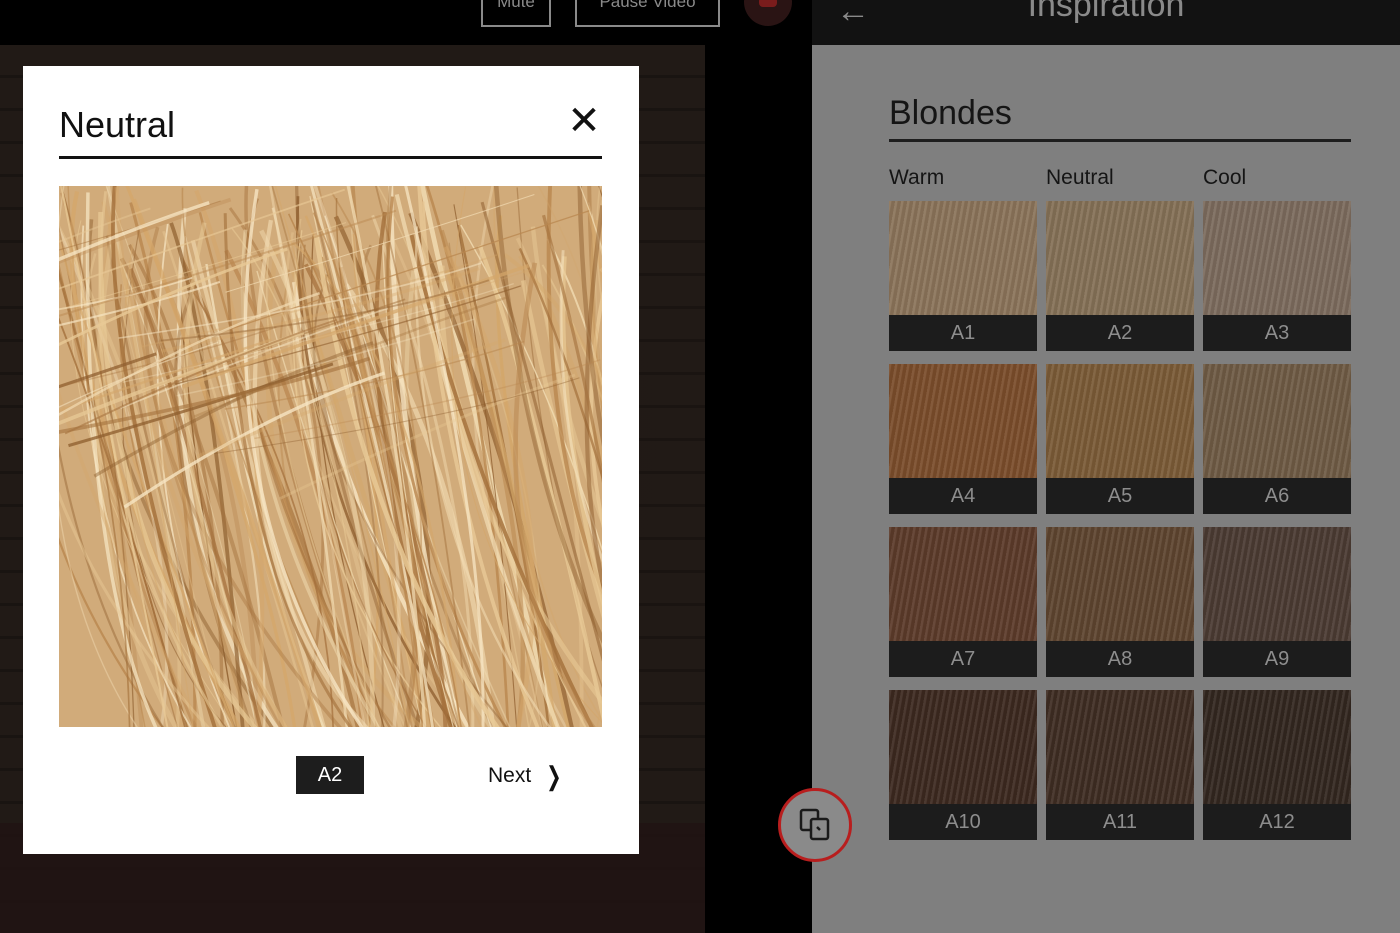 The width and height of the screenshot is (1400, 933). Describe the element at coordinates (1225, 177) in the screenshot. I see `column-label-cool: Cool` at that location.